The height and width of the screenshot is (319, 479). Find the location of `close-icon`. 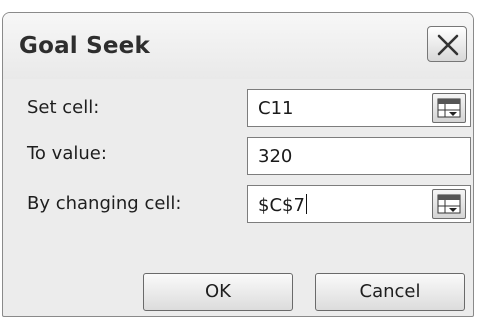

close-icon is located at coordinates (448, 45).